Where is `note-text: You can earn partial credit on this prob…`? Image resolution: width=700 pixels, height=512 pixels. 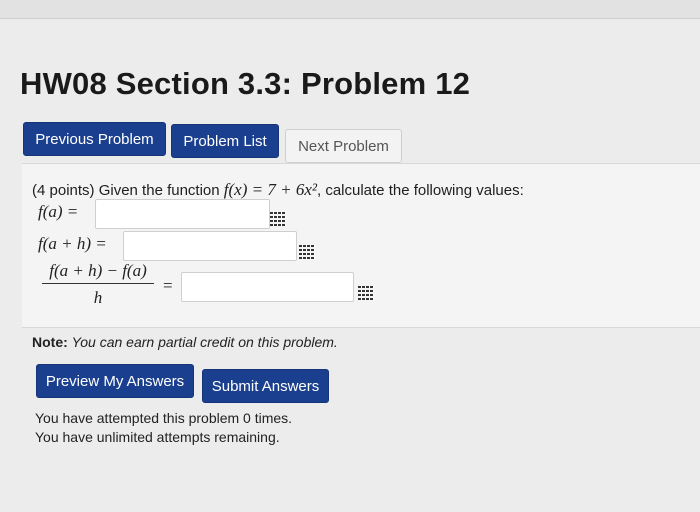
note-text: You can earn partial credit on this prob… is located at coordinates (204, 342).